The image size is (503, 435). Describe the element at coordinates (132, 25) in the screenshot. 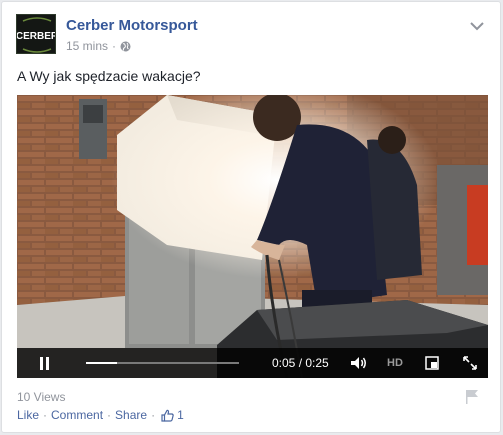

I see `page-name-link: Cerber Motorsport` at that location.